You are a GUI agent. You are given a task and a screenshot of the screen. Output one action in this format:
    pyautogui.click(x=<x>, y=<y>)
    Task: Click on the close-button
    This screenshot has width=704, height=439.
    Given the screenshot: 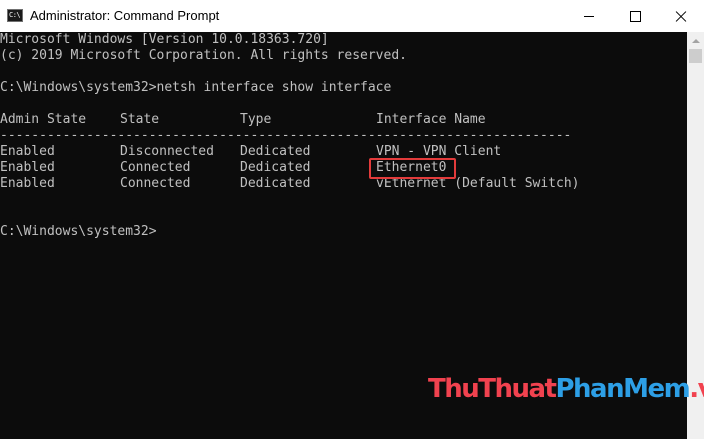 What is the action you would take?
    pyautogui.click(x=681, y=16)
    